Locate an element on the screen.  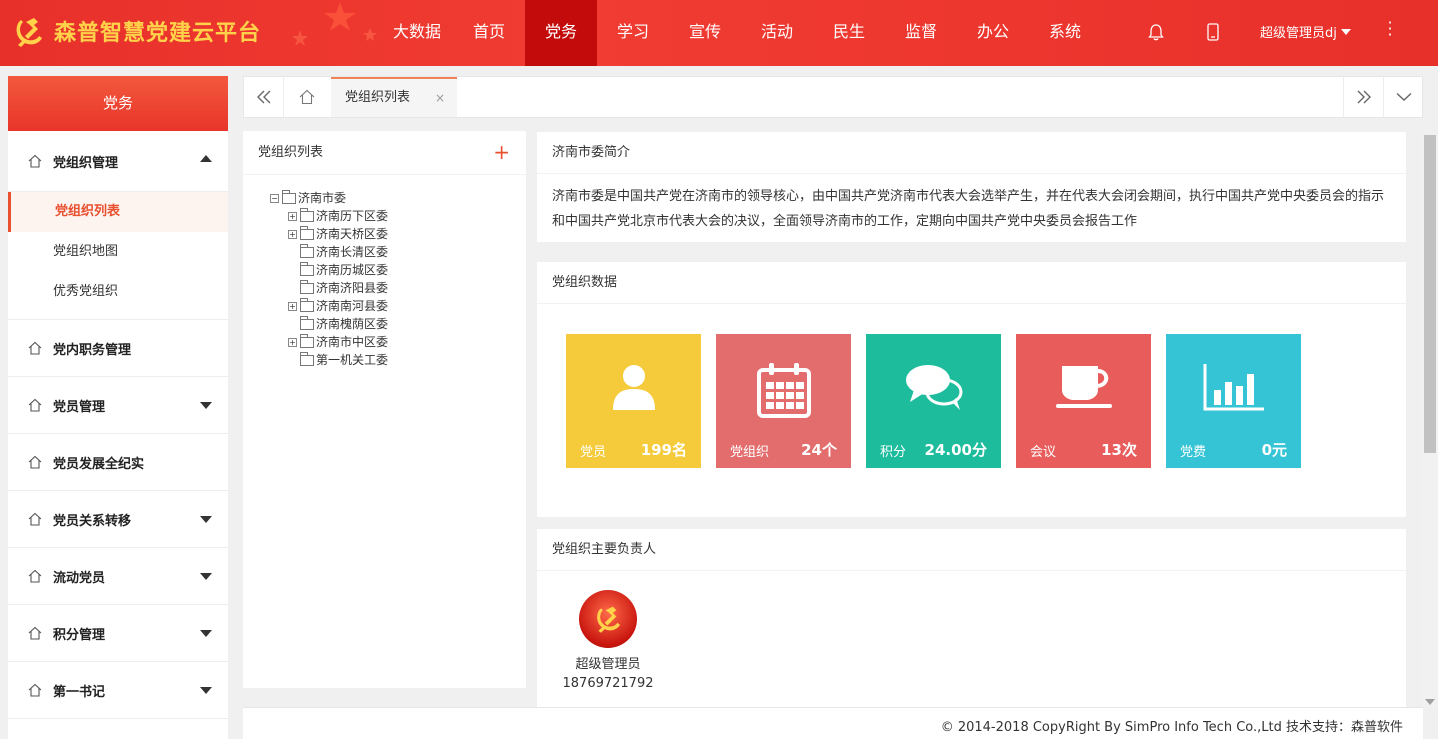
sidebar-group-floating-members: 流动党员 is located at coordinates (118, 576).